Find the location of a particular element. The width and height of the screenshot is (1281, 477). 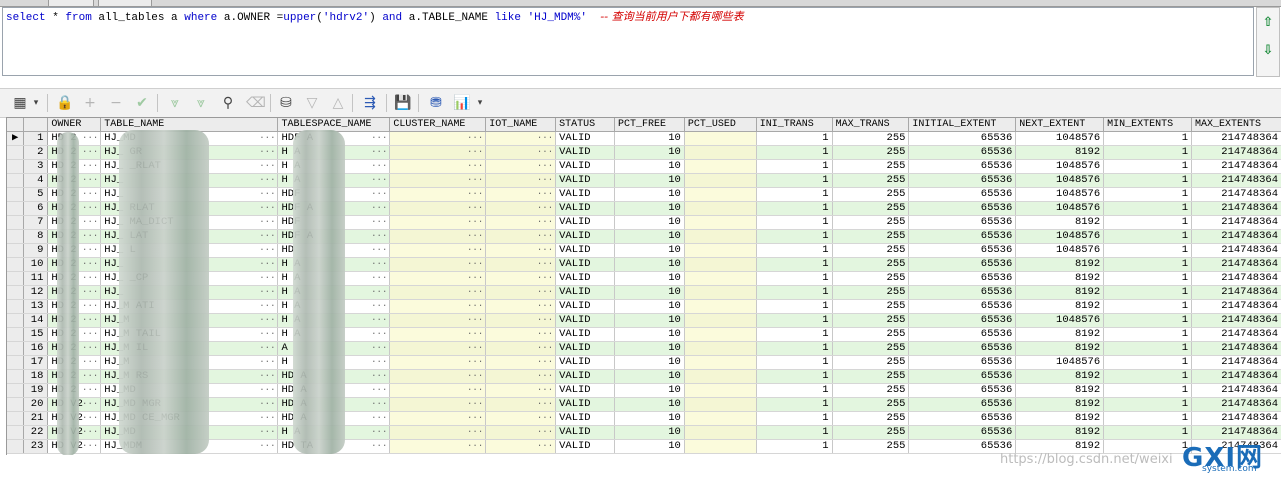

sort-icon: △ is located at coordinates (338, 103).